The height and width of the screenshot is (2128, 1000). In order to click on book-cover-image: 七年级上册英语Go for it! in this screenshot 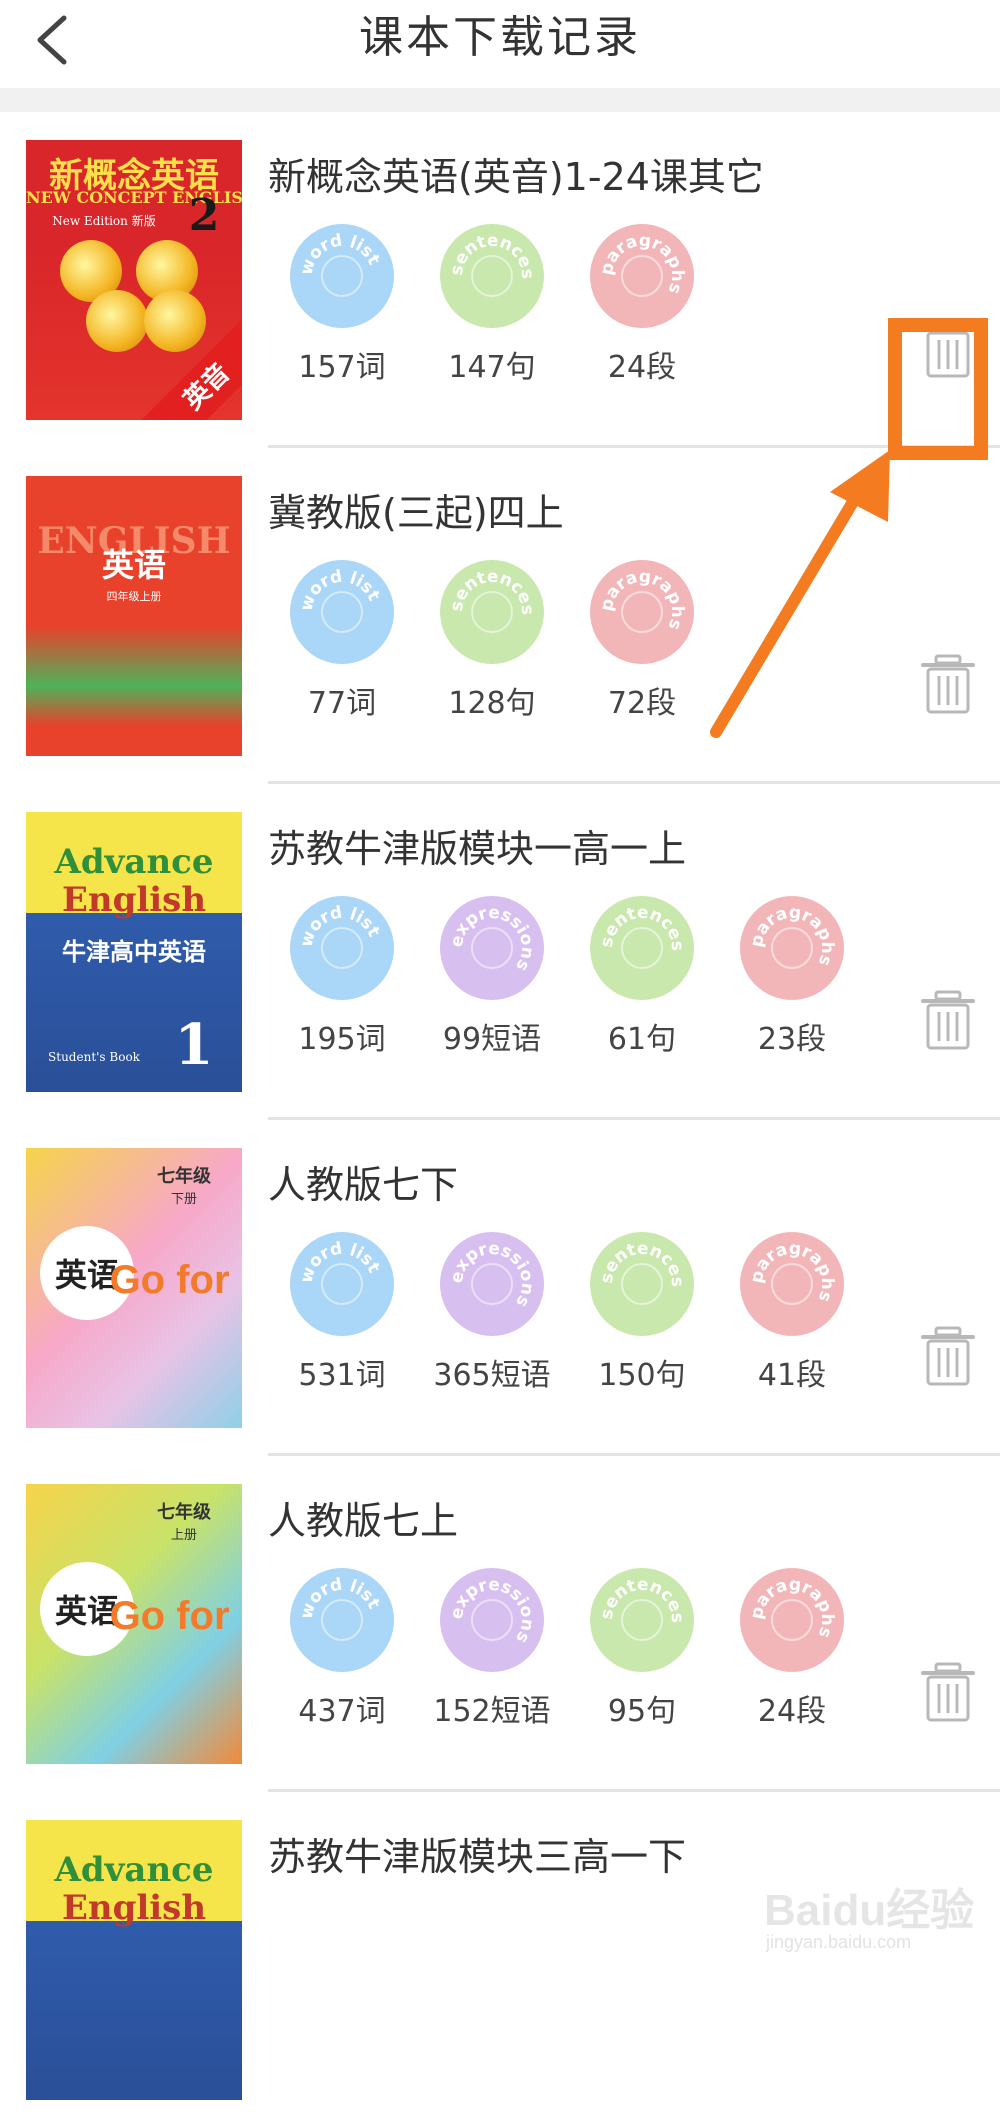, I will do `click(134, 1624)`.